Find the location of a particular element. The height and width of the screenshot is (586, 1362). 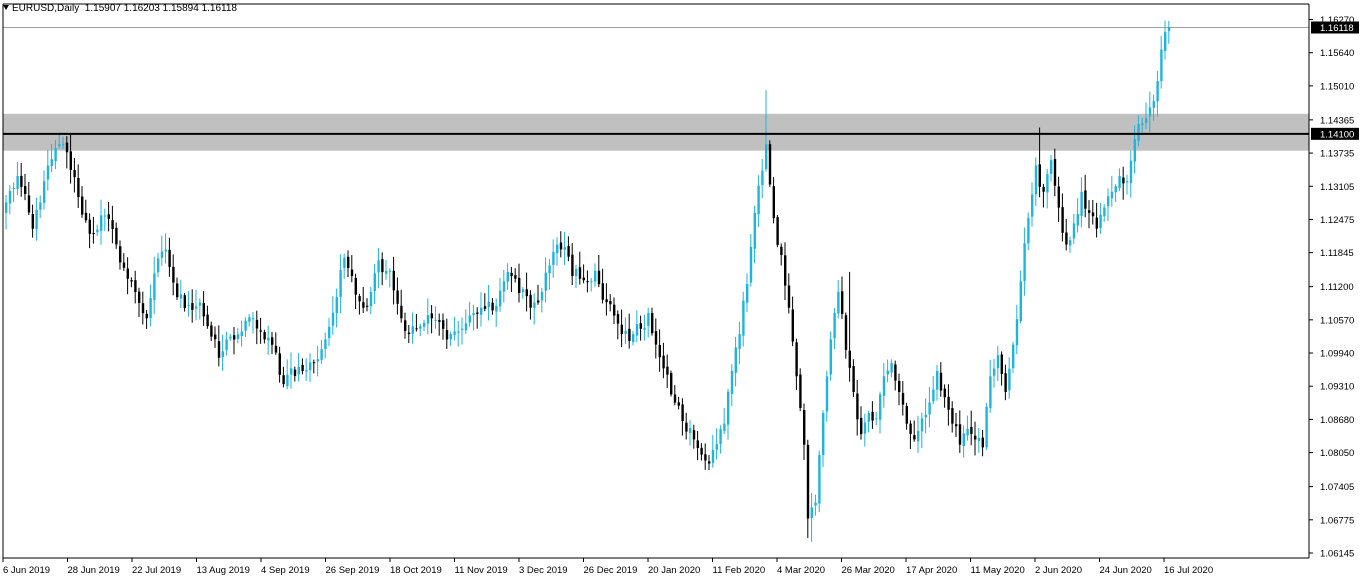

current-price-box-label: 1.16118 is located at coordinates (1337, 28).